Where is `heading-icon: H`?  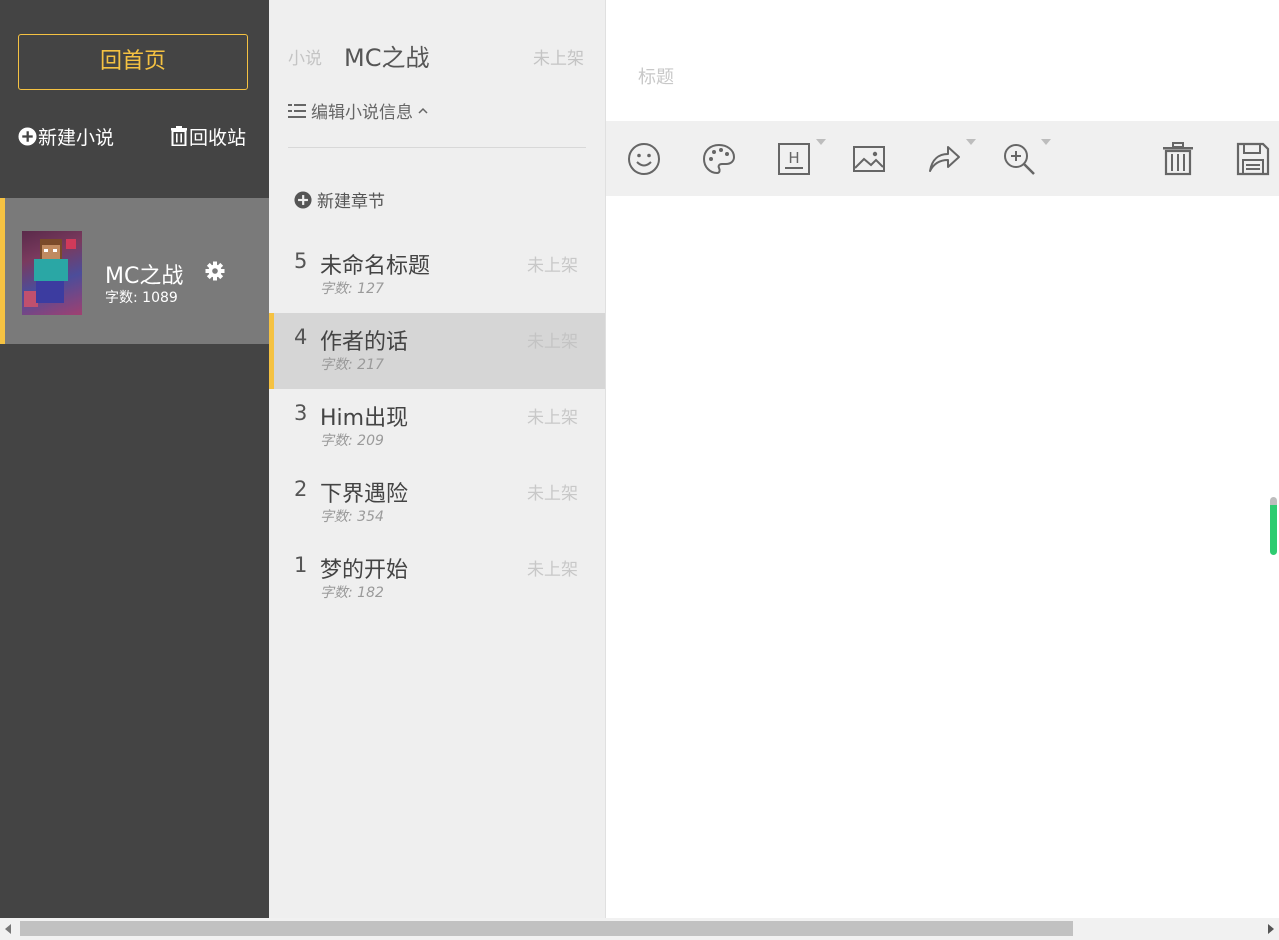 heading-icon: H is located at coordinates (798, 159).